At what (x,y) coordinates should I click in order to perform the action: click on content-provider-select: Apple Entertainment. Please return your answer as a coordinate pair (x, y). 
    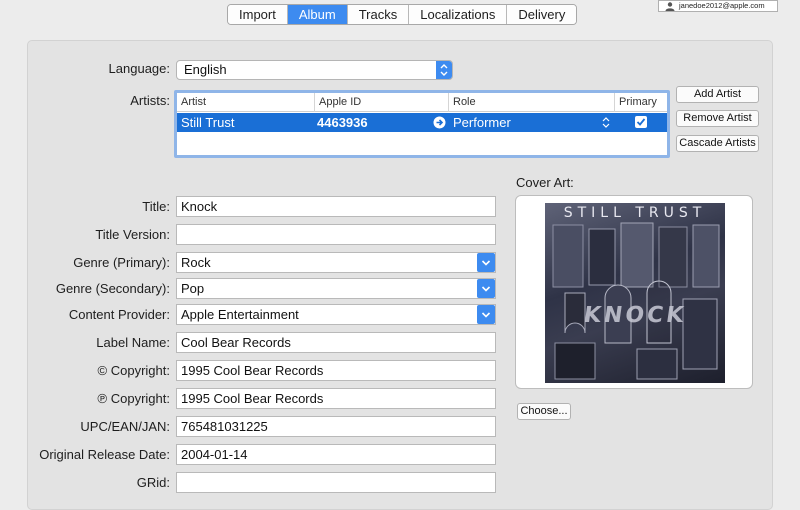
    Looking at the image, I should click on (336, 314).